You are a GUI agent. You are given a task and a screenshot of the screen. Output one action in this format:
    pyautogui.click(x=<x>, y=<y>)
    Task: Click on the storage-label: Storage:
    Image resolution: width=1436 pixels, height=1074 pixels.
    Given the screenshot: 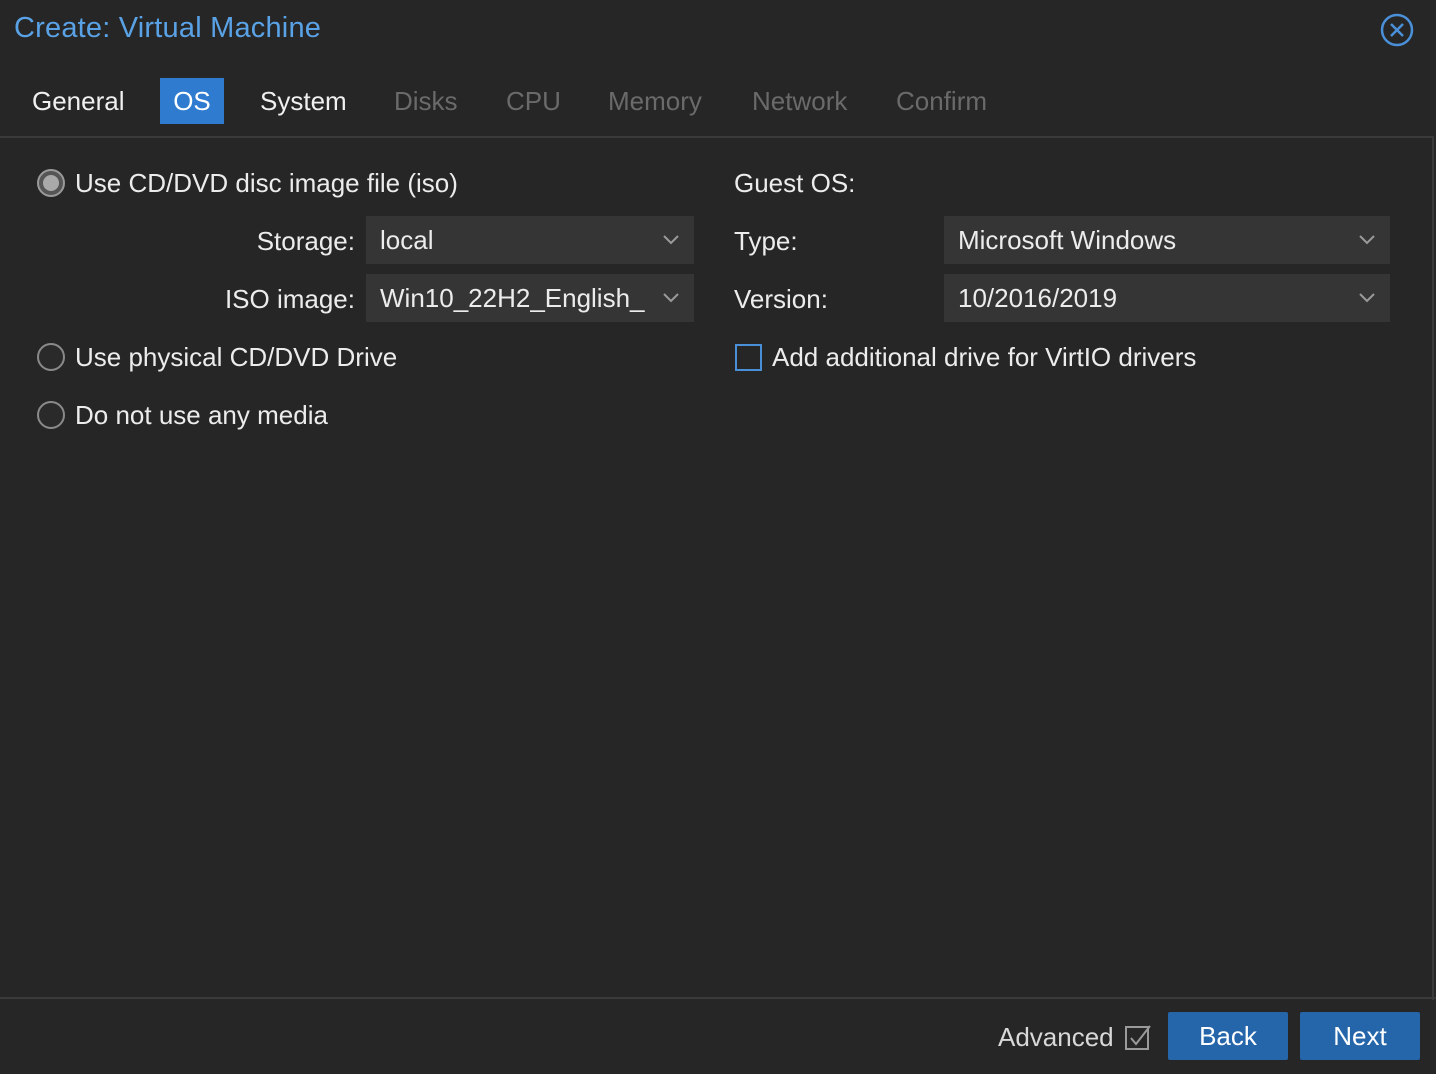 What is the action you would take?
    pyautogui.click(x=305, y=241)
    